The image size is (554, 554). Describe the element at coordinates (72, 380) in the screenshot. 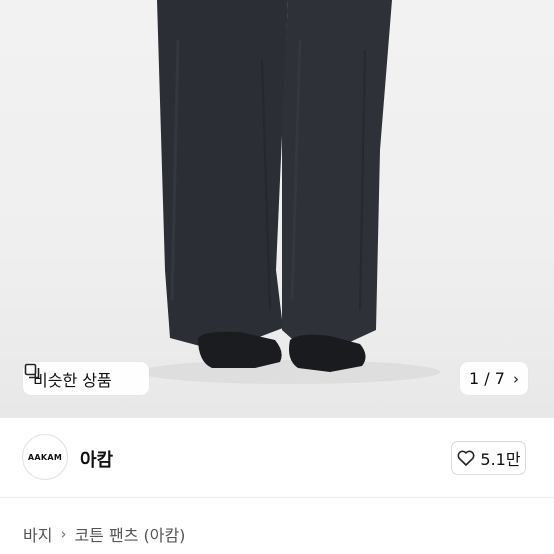

I see `similar-products-label: 비슷한 상품` at that location.